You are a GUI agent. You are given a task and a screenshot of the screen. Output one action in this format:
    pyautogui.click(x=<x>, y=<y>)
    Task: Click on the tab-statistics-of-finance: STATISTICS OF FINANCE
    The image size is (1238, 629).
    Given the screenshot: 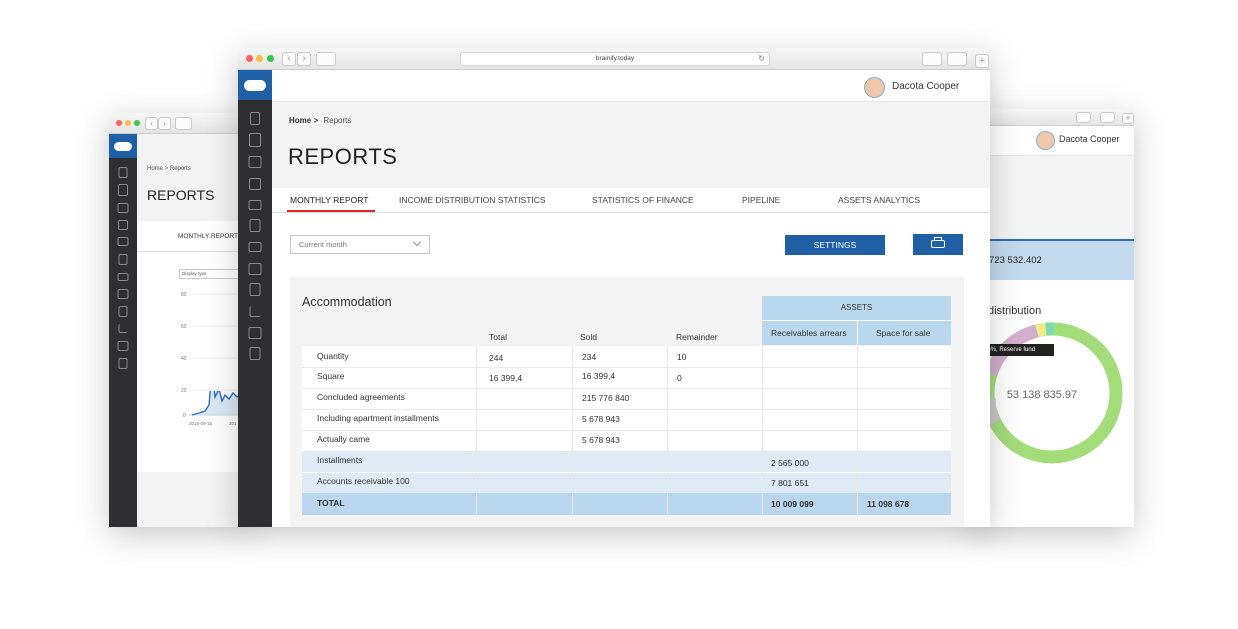 What is the action you would take?
    pyautogui.click(x=643, y=200)
    